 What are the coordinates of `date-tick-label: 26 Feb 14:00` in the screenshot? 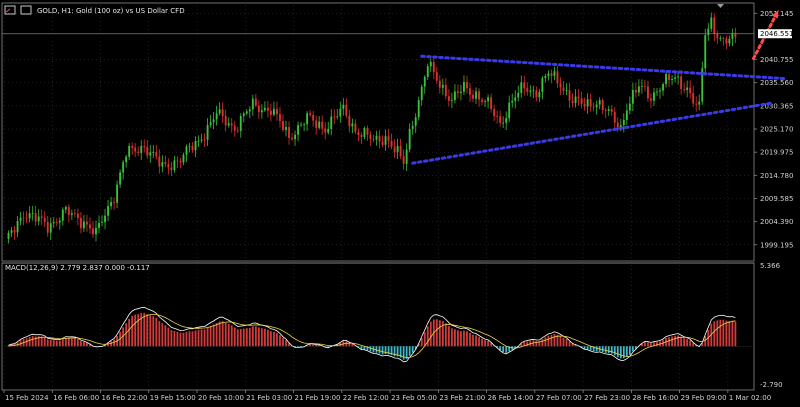 It's located at (511, 398).